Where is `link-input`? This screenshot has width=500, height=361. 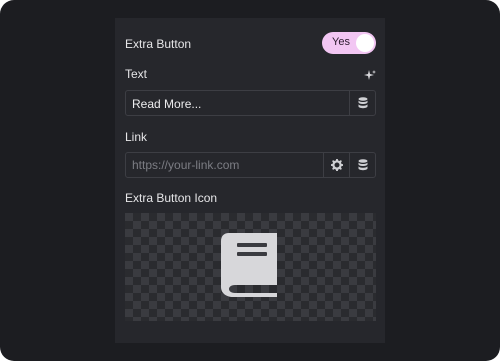
link-input is located at coordinates (224, 165).